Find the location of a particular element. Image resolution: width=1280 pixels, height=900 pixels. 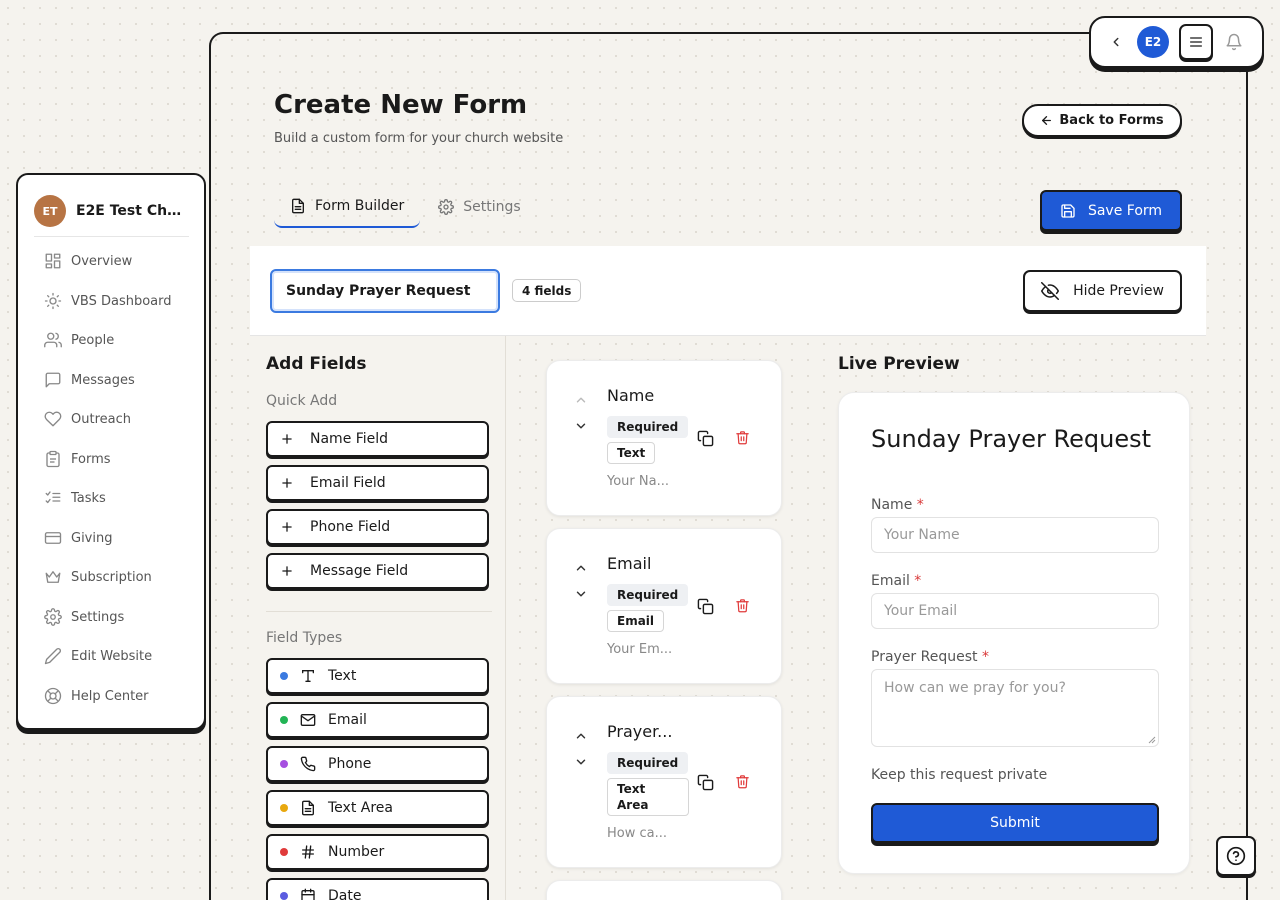

form-name-input is located at coordinates (385, 291).